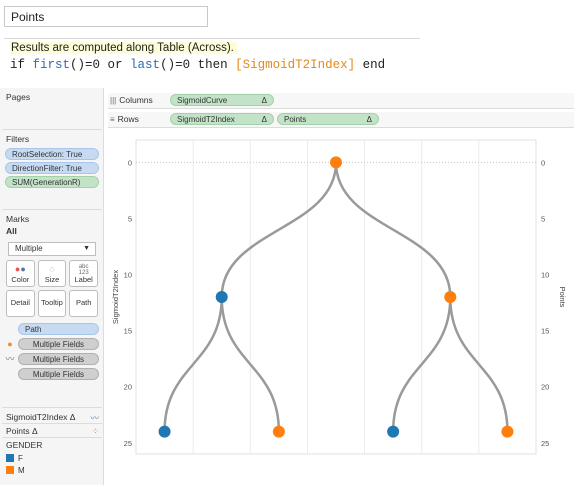 This screenshot has width=576, height=487. I want to click on tooltip-button: Tooltip, so click(52, 303).